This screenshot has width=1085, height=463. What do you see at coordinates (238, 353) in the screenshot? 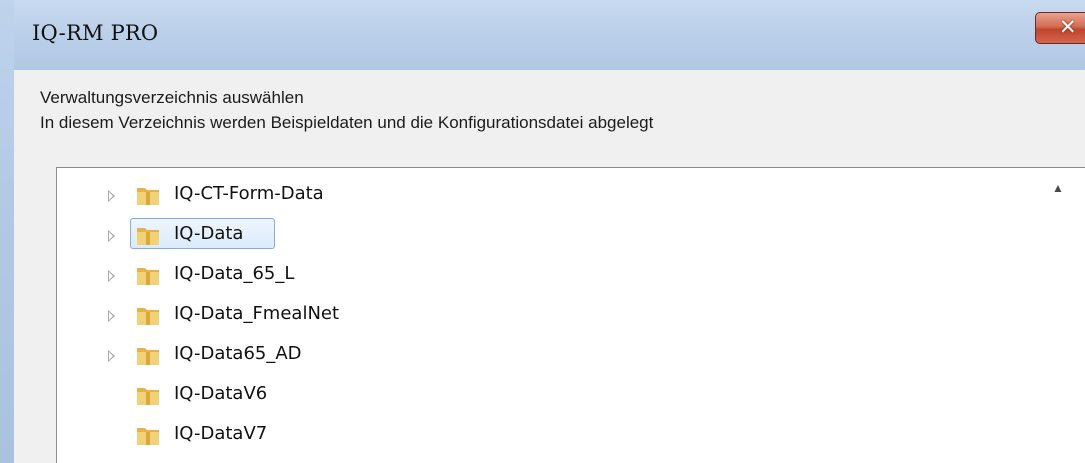
I see `tree-item-label: IQ-Data65_AD` at bounding box center [238, 353].